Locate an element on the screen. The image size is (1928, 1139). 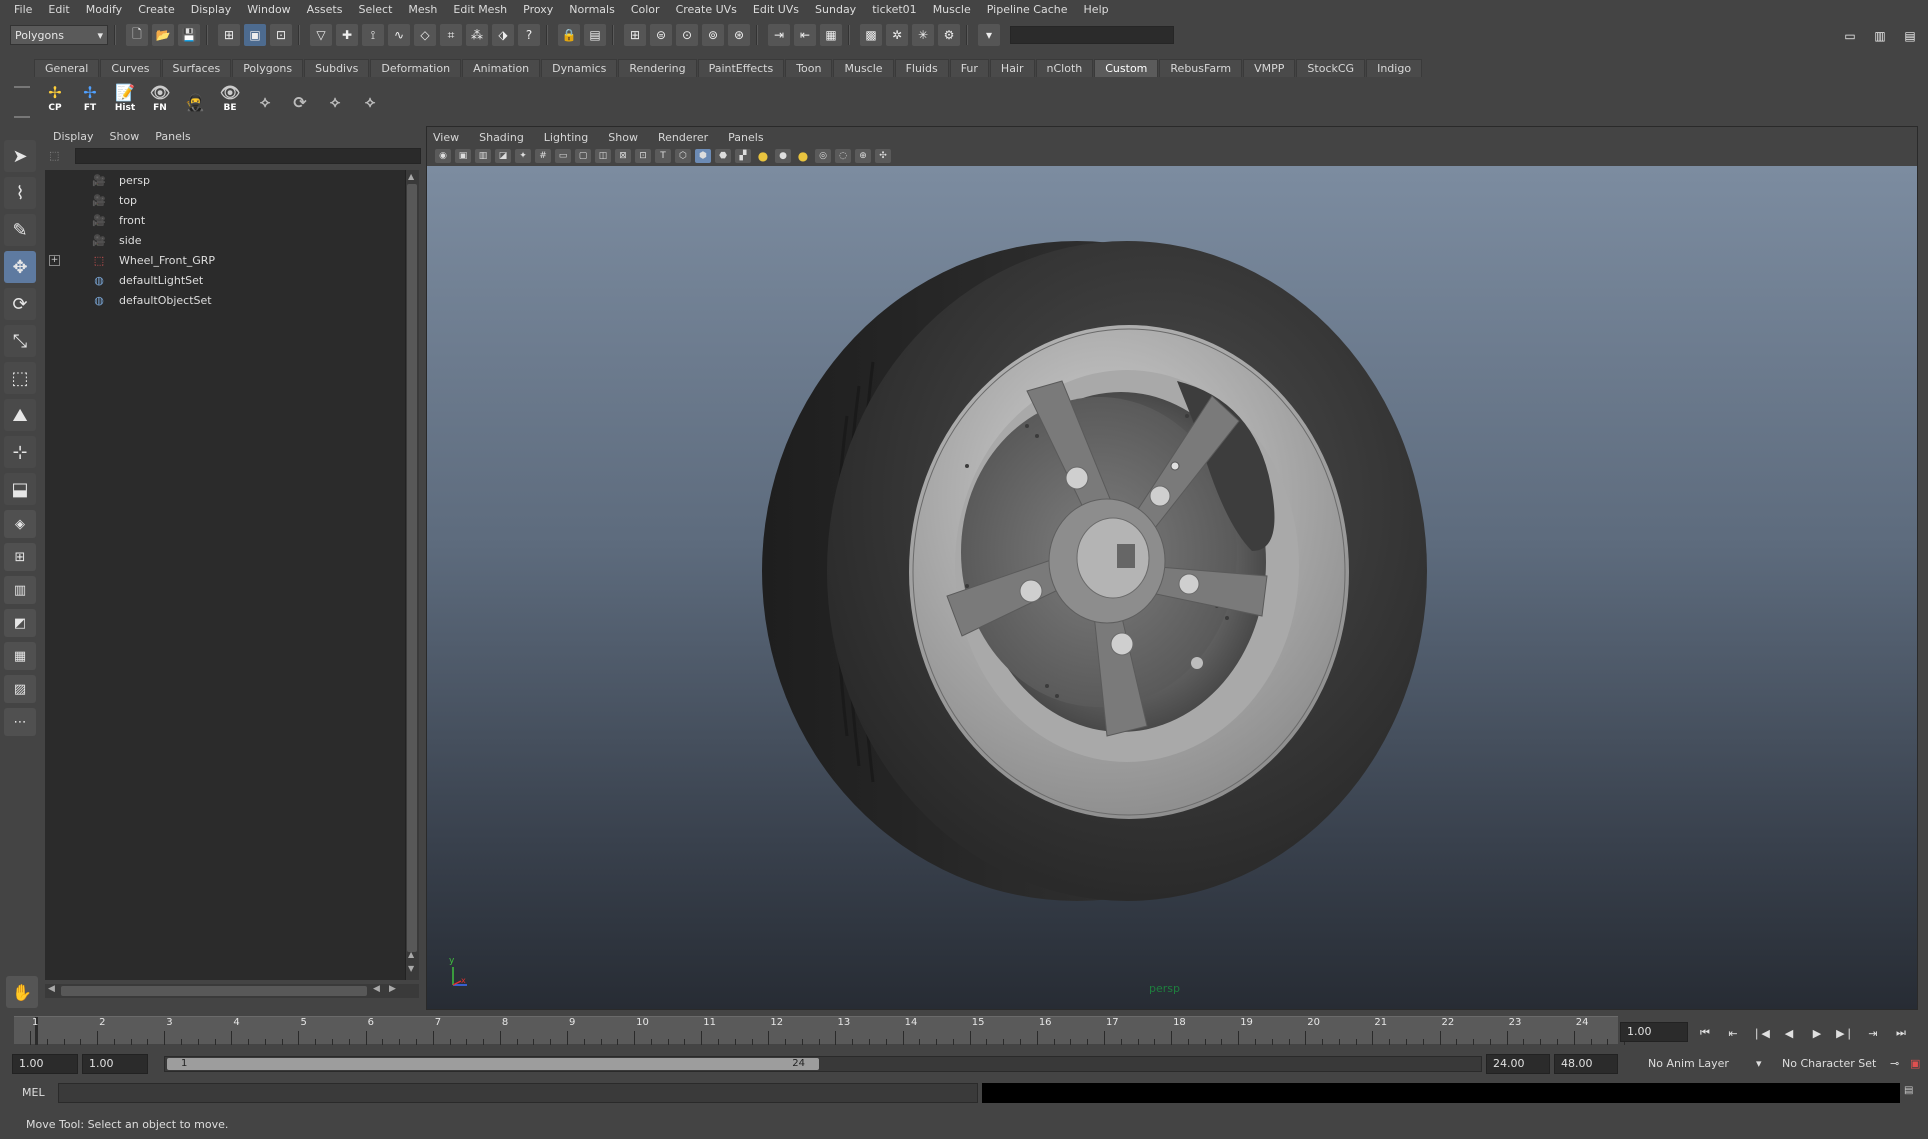
scroll-thumb is located at coordinates (412, 568).